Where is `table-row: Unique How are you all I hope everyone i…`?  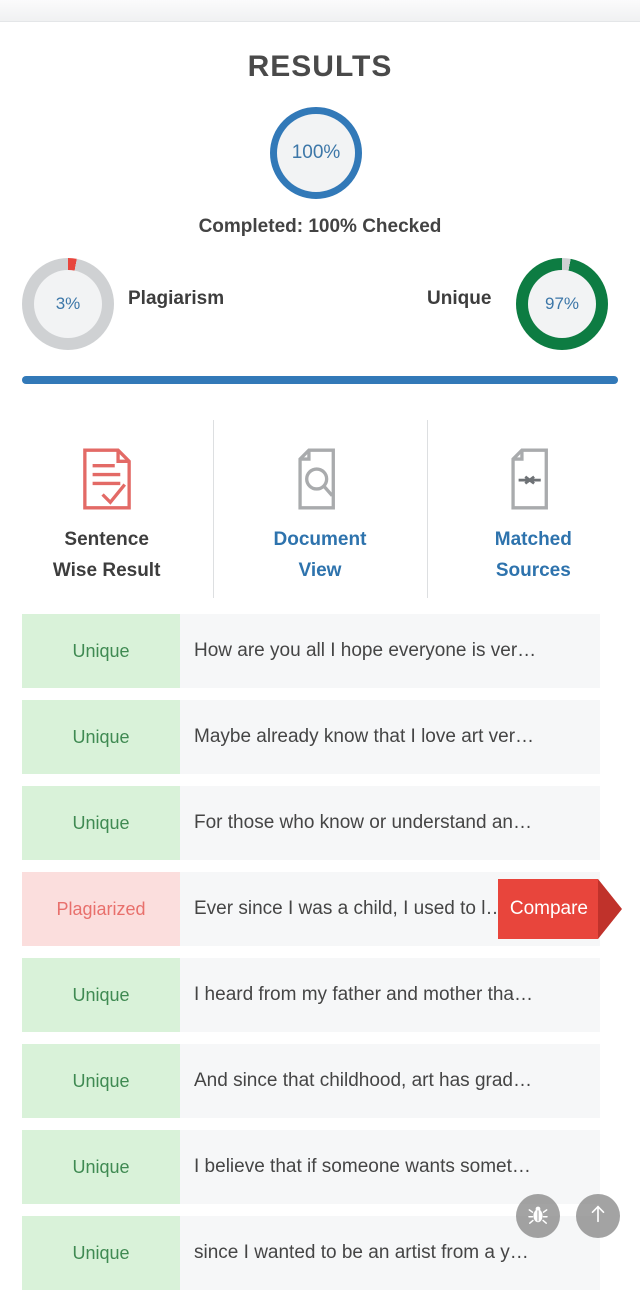
table-row: Unique How are you all I hope everyone i… is located at coordinates (311, 651).